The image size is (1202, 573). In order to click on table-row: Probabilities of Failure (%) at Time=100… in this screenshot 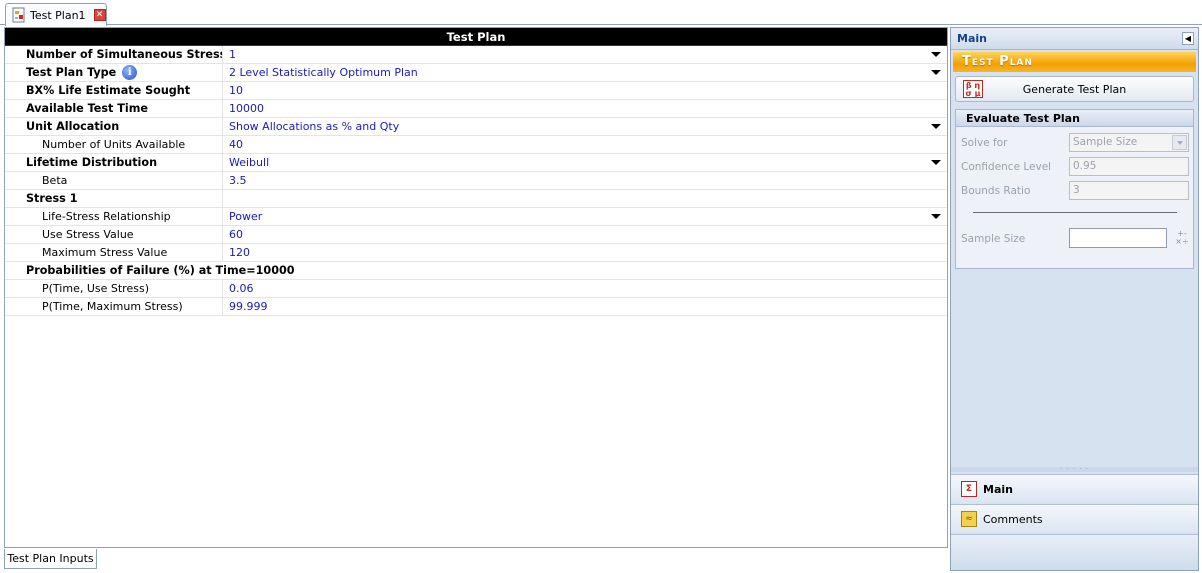, I will do `click(476, 271)`.